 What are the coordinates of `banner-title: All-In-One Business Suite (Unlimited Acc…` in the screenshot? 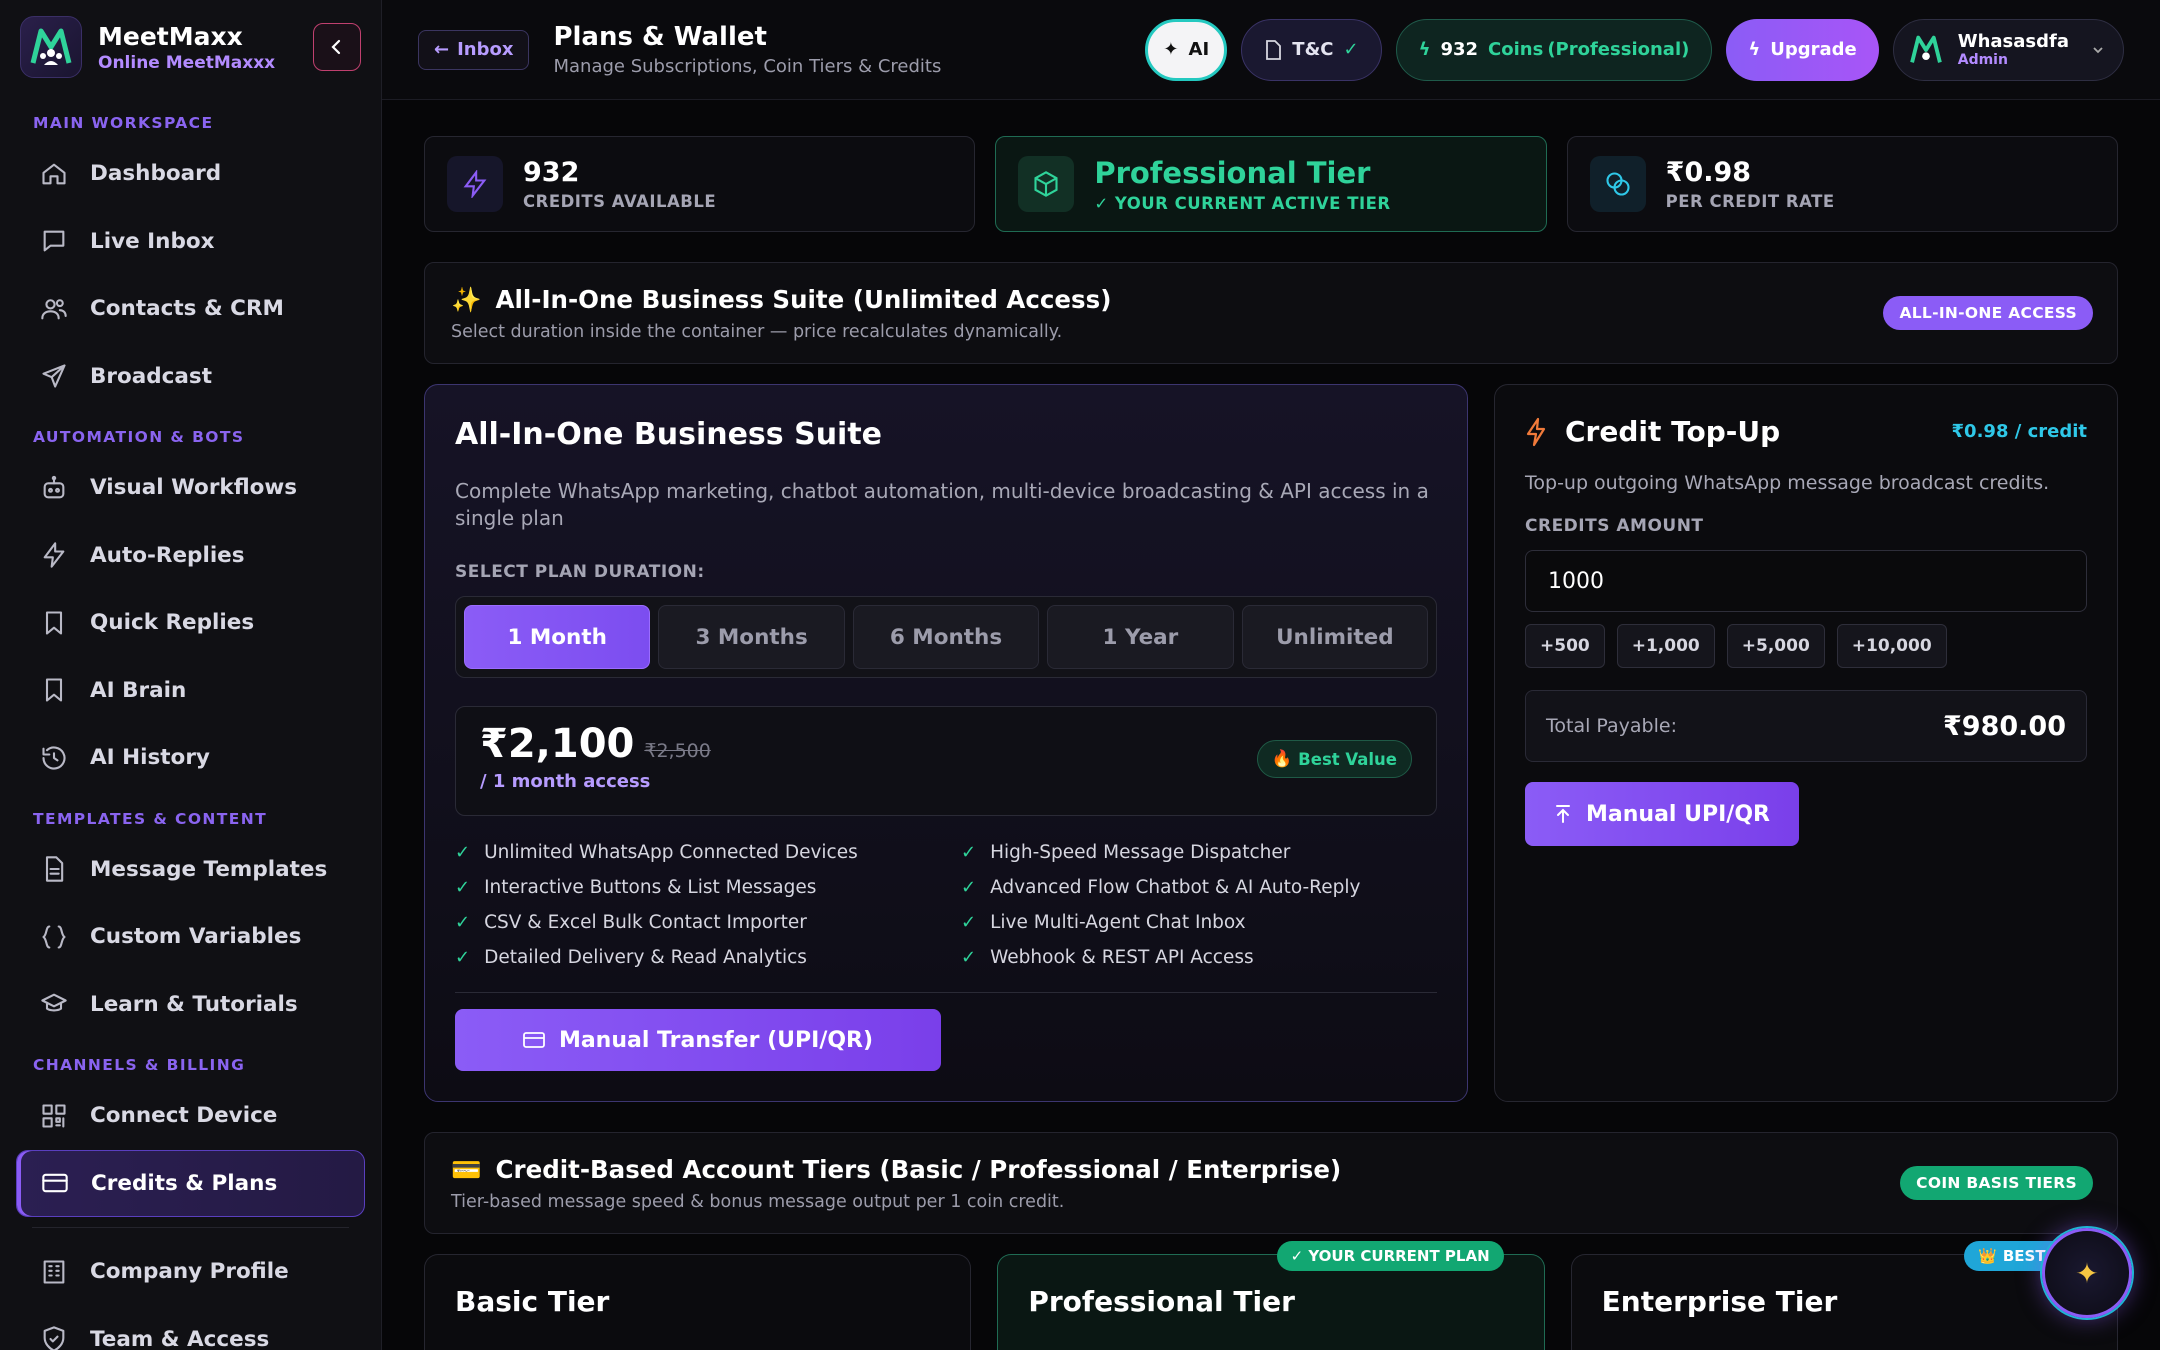 It's located at (803, 299).